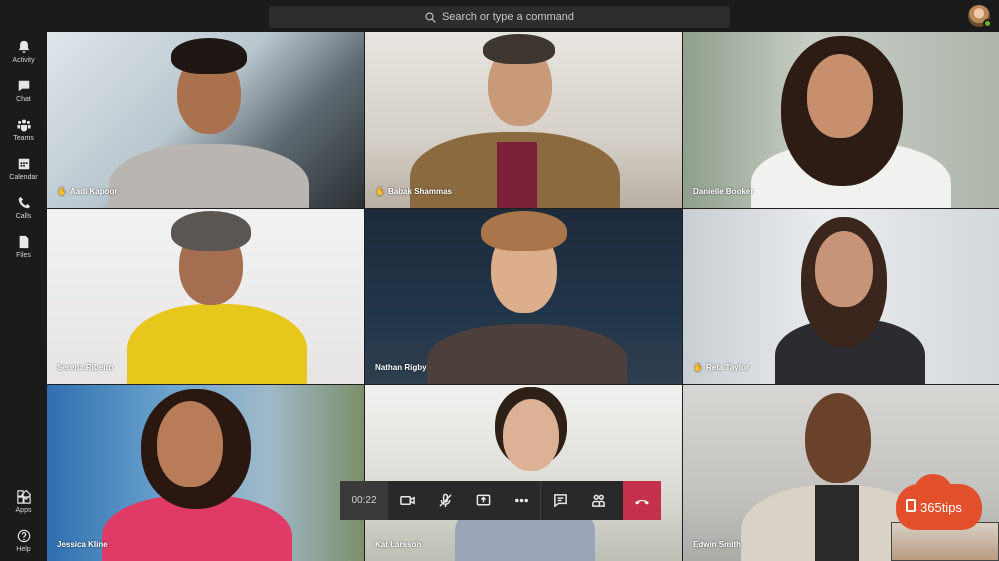 The width and height of the screenshot is (999, 561). I want to click on share-screen-icon, so click(483, 500).